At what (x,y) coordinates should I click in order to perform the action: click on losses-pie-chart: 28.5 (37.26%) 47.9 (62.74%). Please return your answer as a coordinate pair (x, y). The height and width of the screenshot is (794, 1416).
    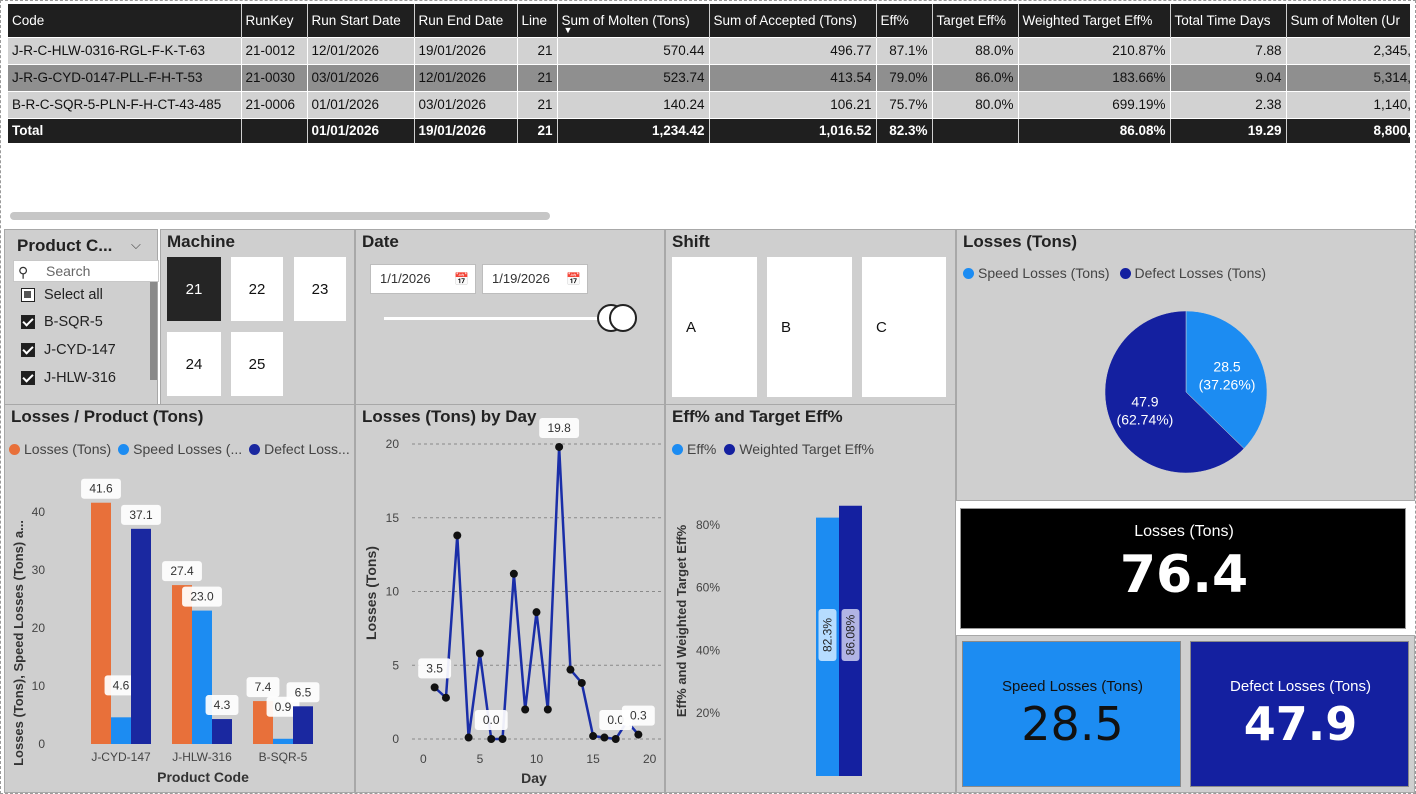
    Looking at the image, I should click on (1186, 366).